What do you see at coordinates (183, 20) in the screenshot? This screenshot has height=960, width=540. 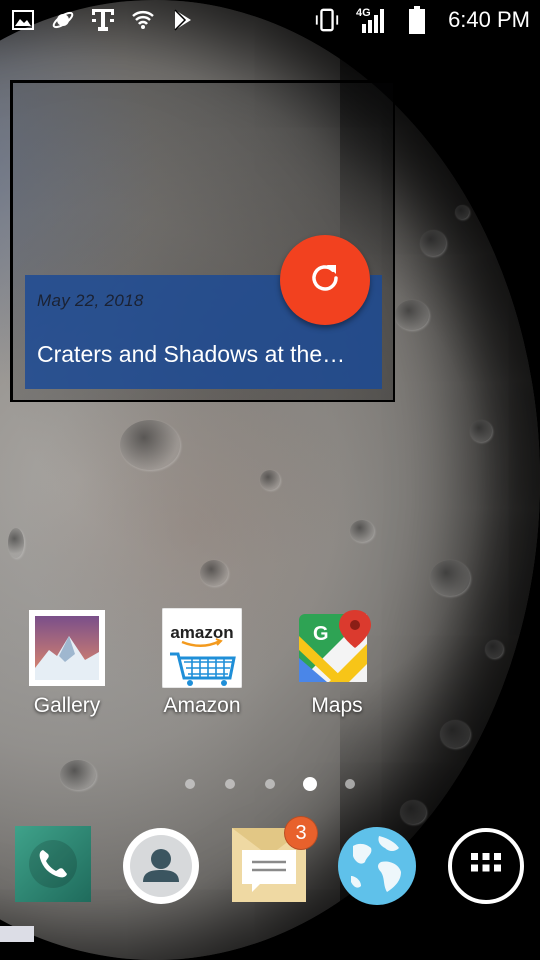 I see `play-store-icon` at bounding box center [183, 20].